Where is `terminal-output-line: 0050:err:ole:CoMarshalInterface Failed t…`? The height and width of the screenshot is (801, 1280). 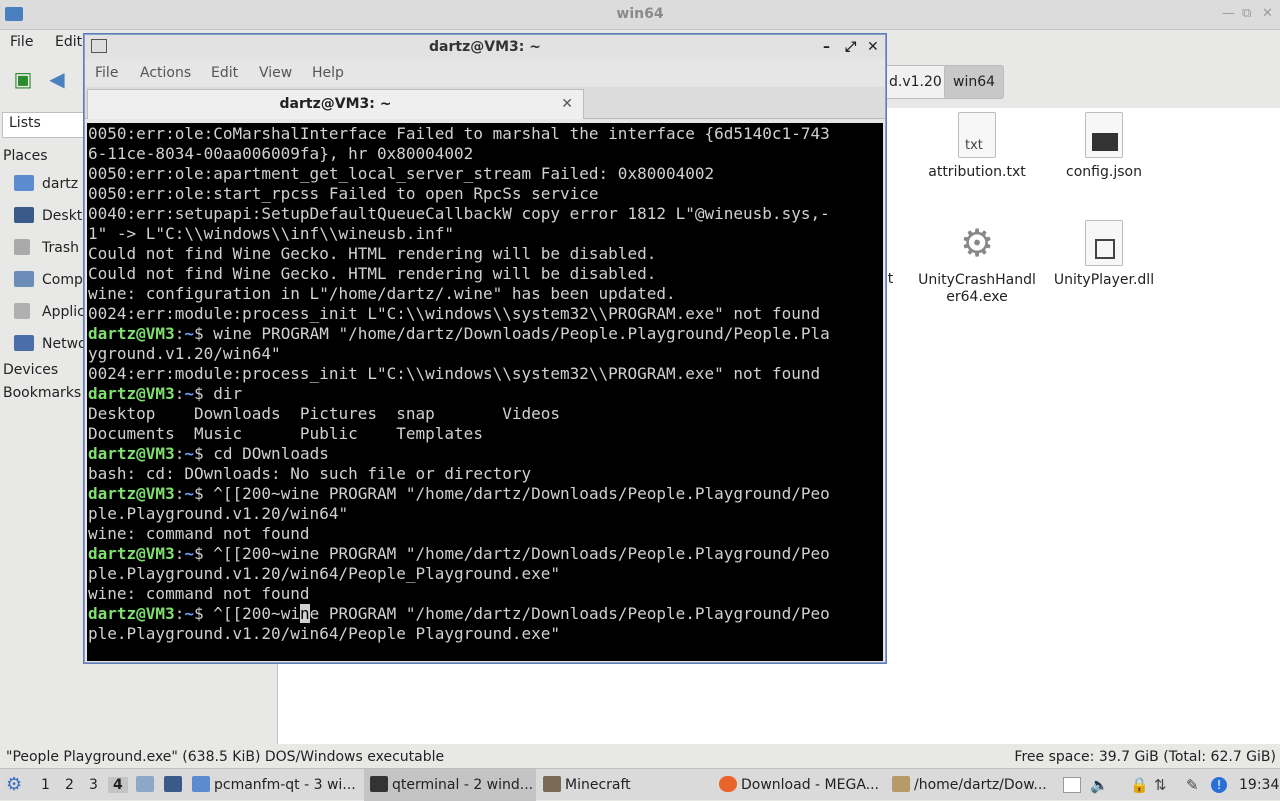
terminal-output-line: 0050:err:ole:CoMarshalInterface Failed t… is located at coordinates (459, 133).